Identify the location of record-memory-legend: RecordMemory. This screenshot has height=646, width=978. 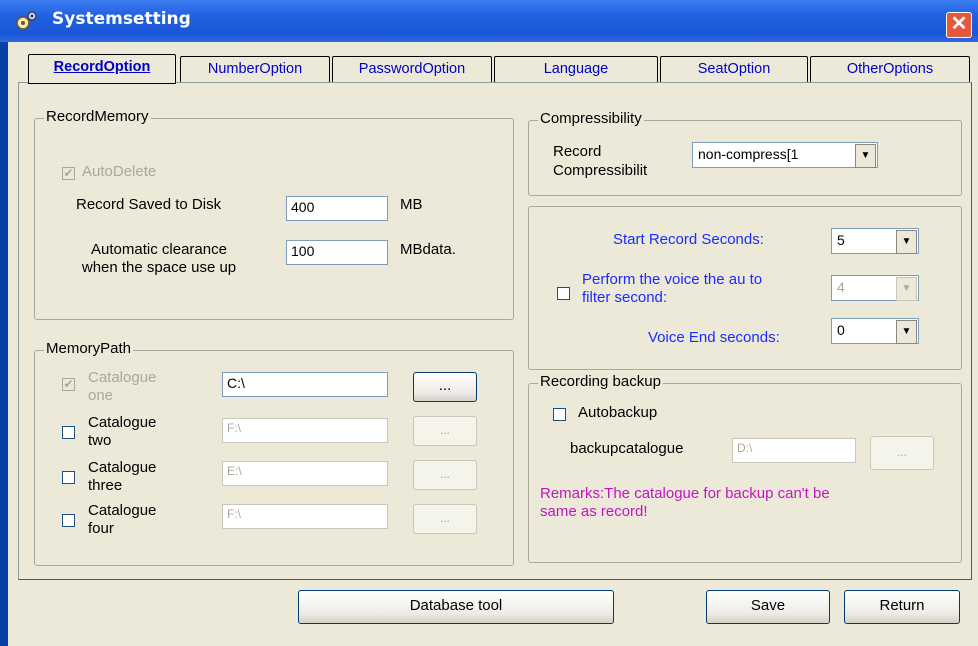
(97, 116).